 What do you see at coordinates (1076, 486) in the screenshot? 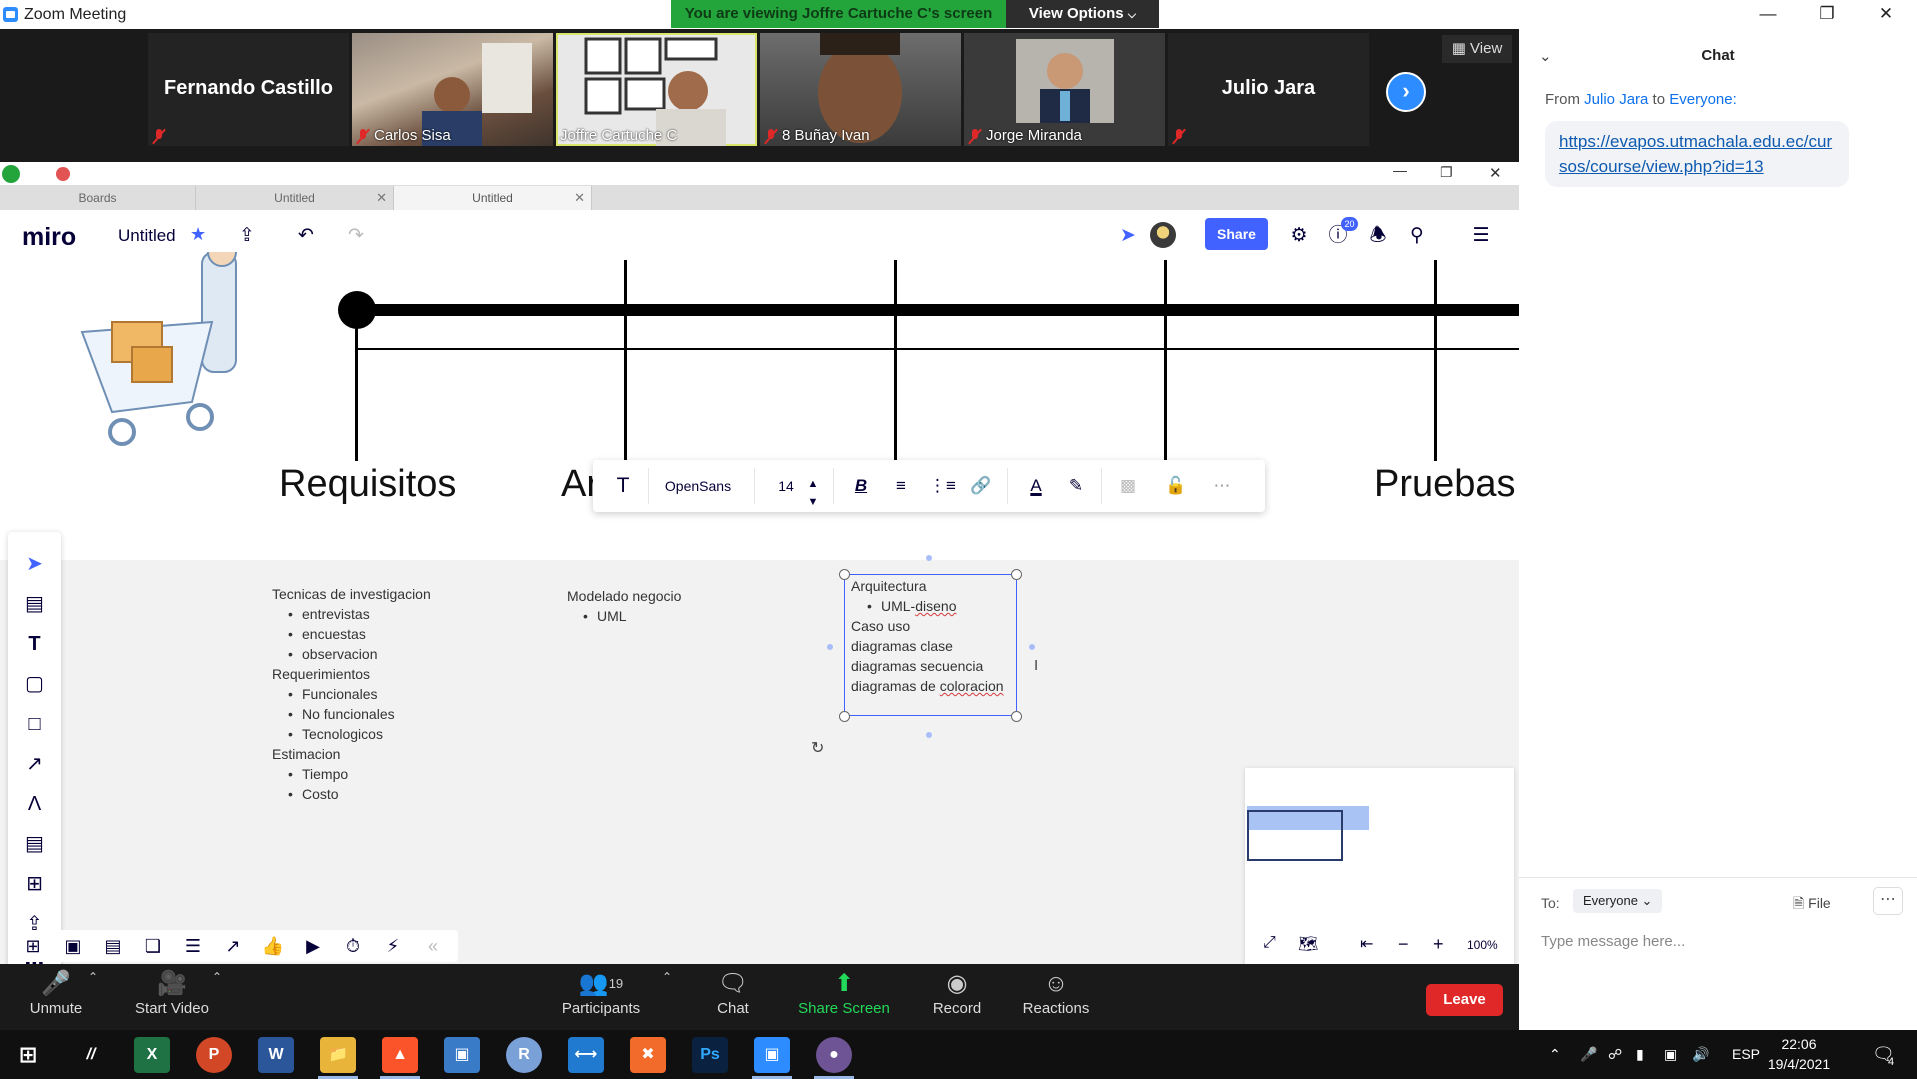
I see `highlighter-icon: ✎` at bounding box center [1076, 486].